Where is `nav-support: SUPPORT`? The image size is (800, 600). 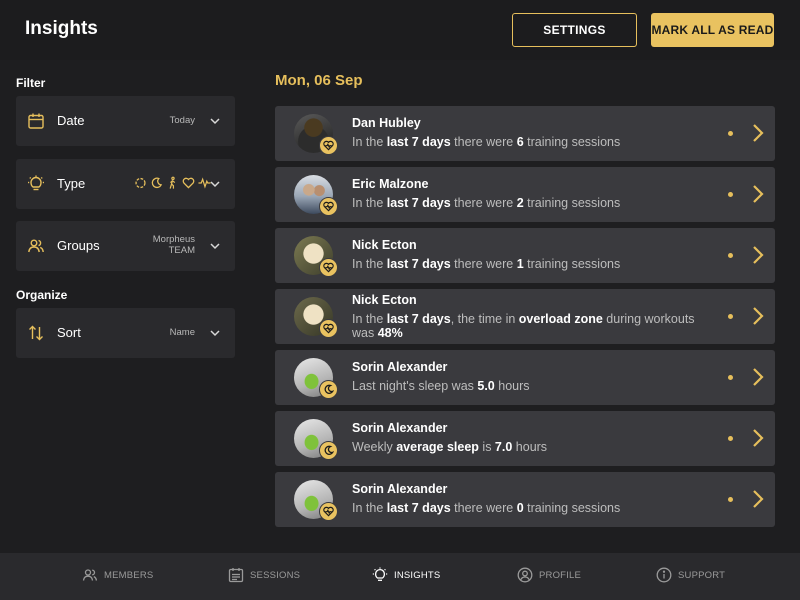
nav-support: SUPPORT is located at coordinates (690, 575).